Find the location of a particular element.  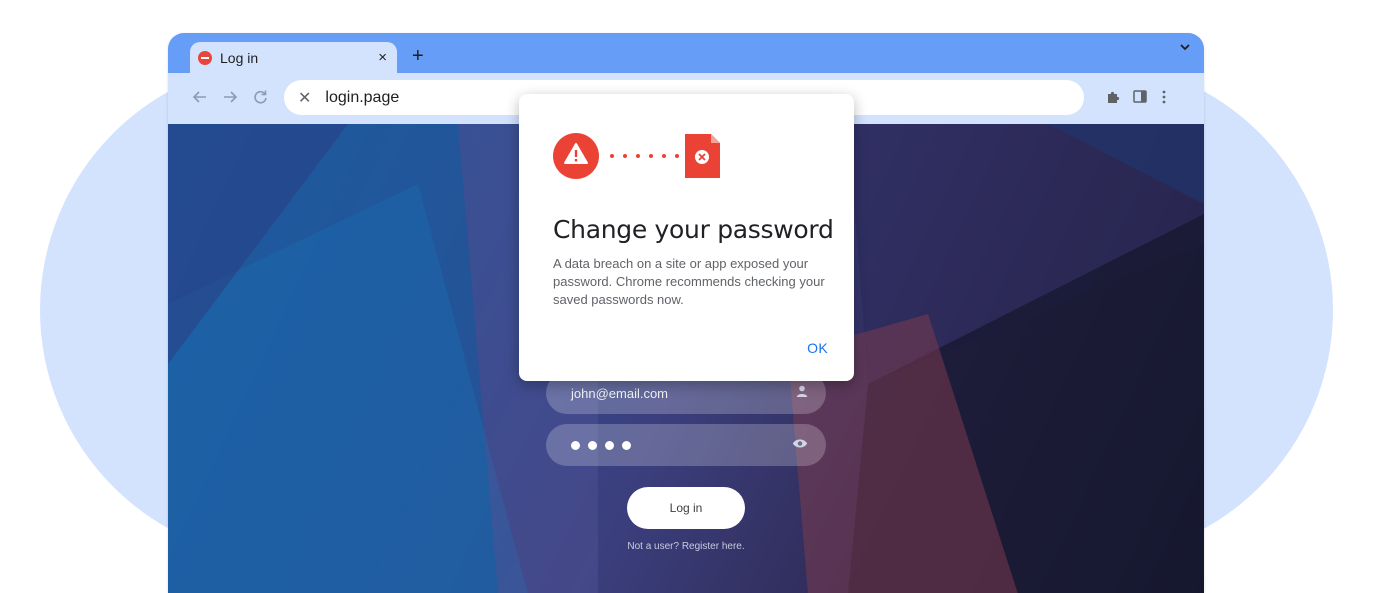

tab-strip: Log in × + is located at coordinates (686, 53).